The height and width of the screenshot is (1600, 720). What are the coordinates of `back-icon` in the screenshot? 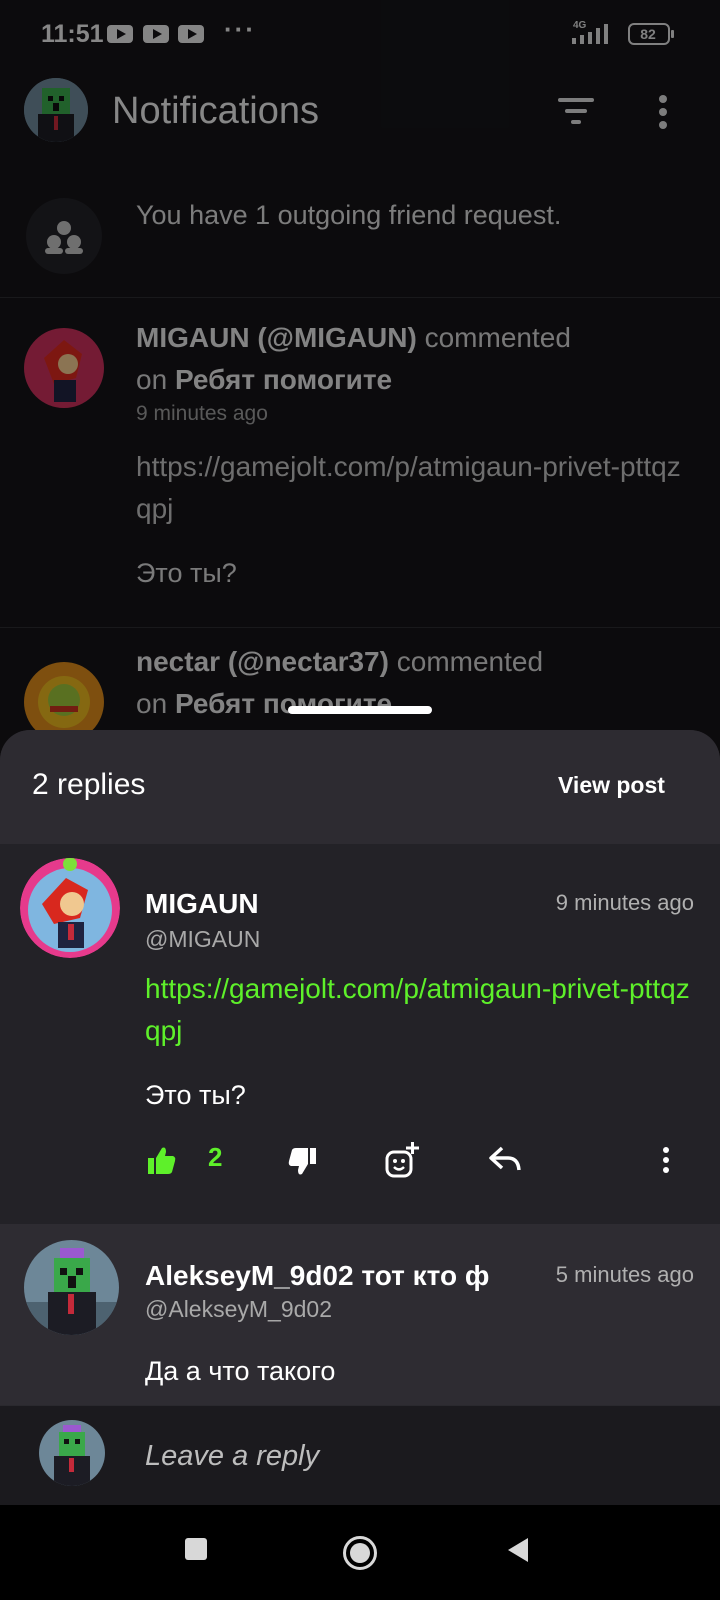 It's located at (518, 1550).